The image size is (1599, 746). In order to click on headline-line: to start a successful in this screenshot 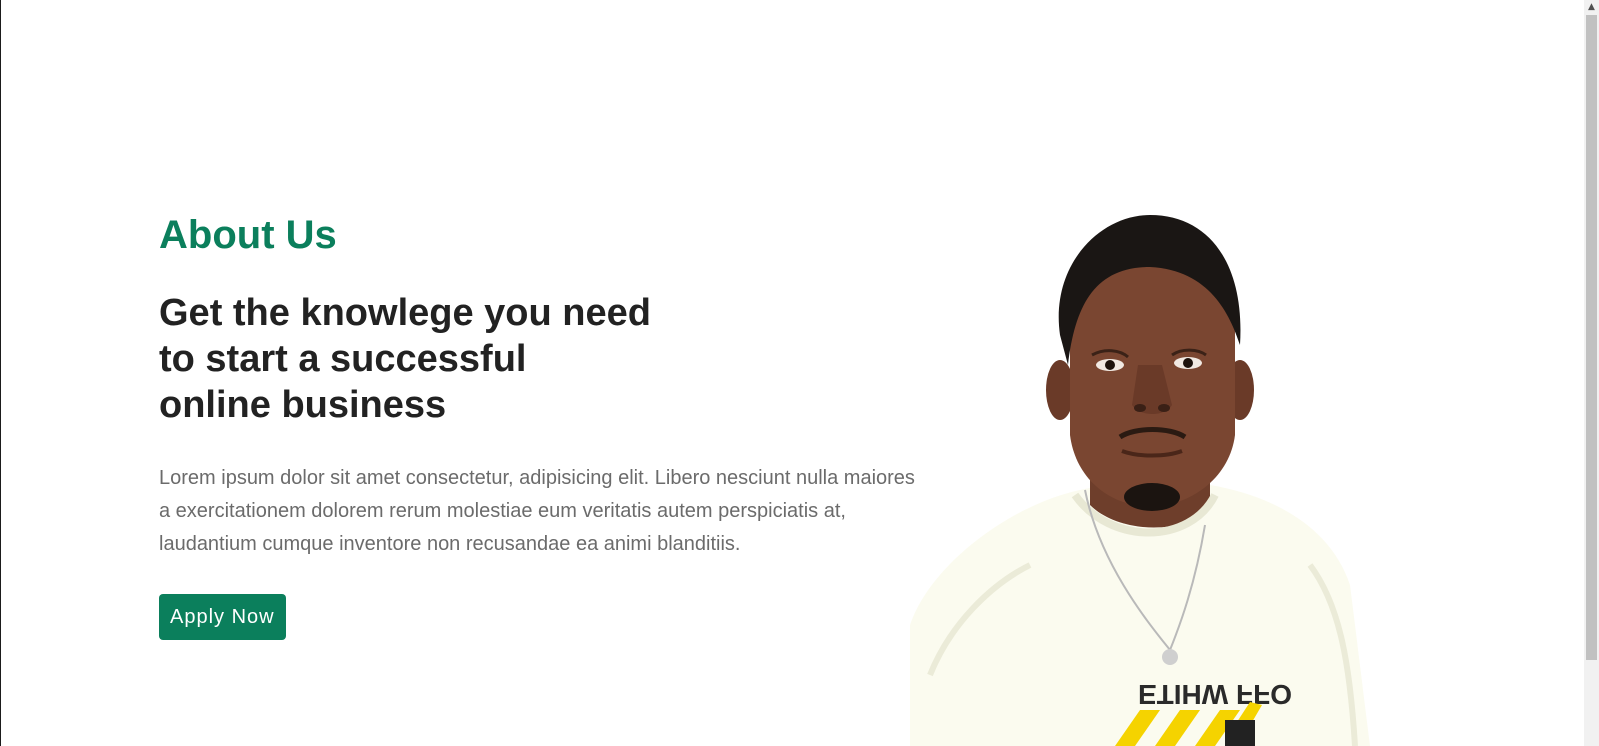, I will do `click(343, 359)`.